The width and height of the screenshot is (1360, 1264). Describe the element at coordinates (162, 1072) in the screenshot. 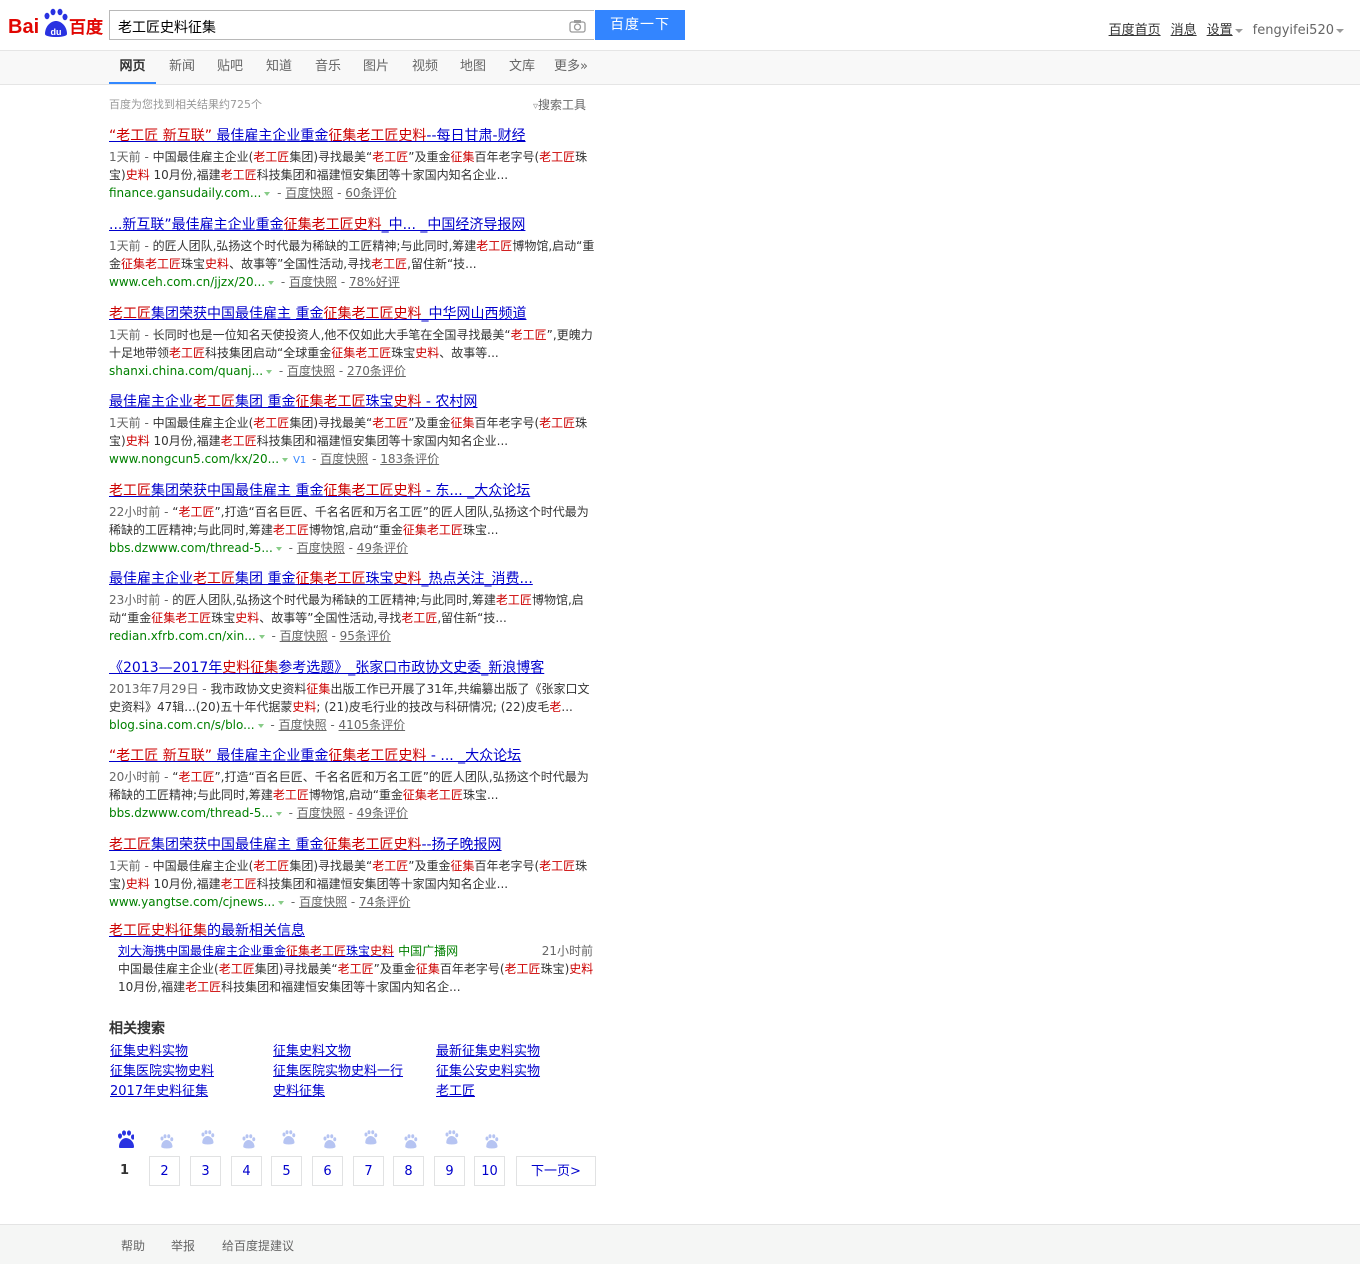

I see `related-link: 征集医院实物史料` at that location.